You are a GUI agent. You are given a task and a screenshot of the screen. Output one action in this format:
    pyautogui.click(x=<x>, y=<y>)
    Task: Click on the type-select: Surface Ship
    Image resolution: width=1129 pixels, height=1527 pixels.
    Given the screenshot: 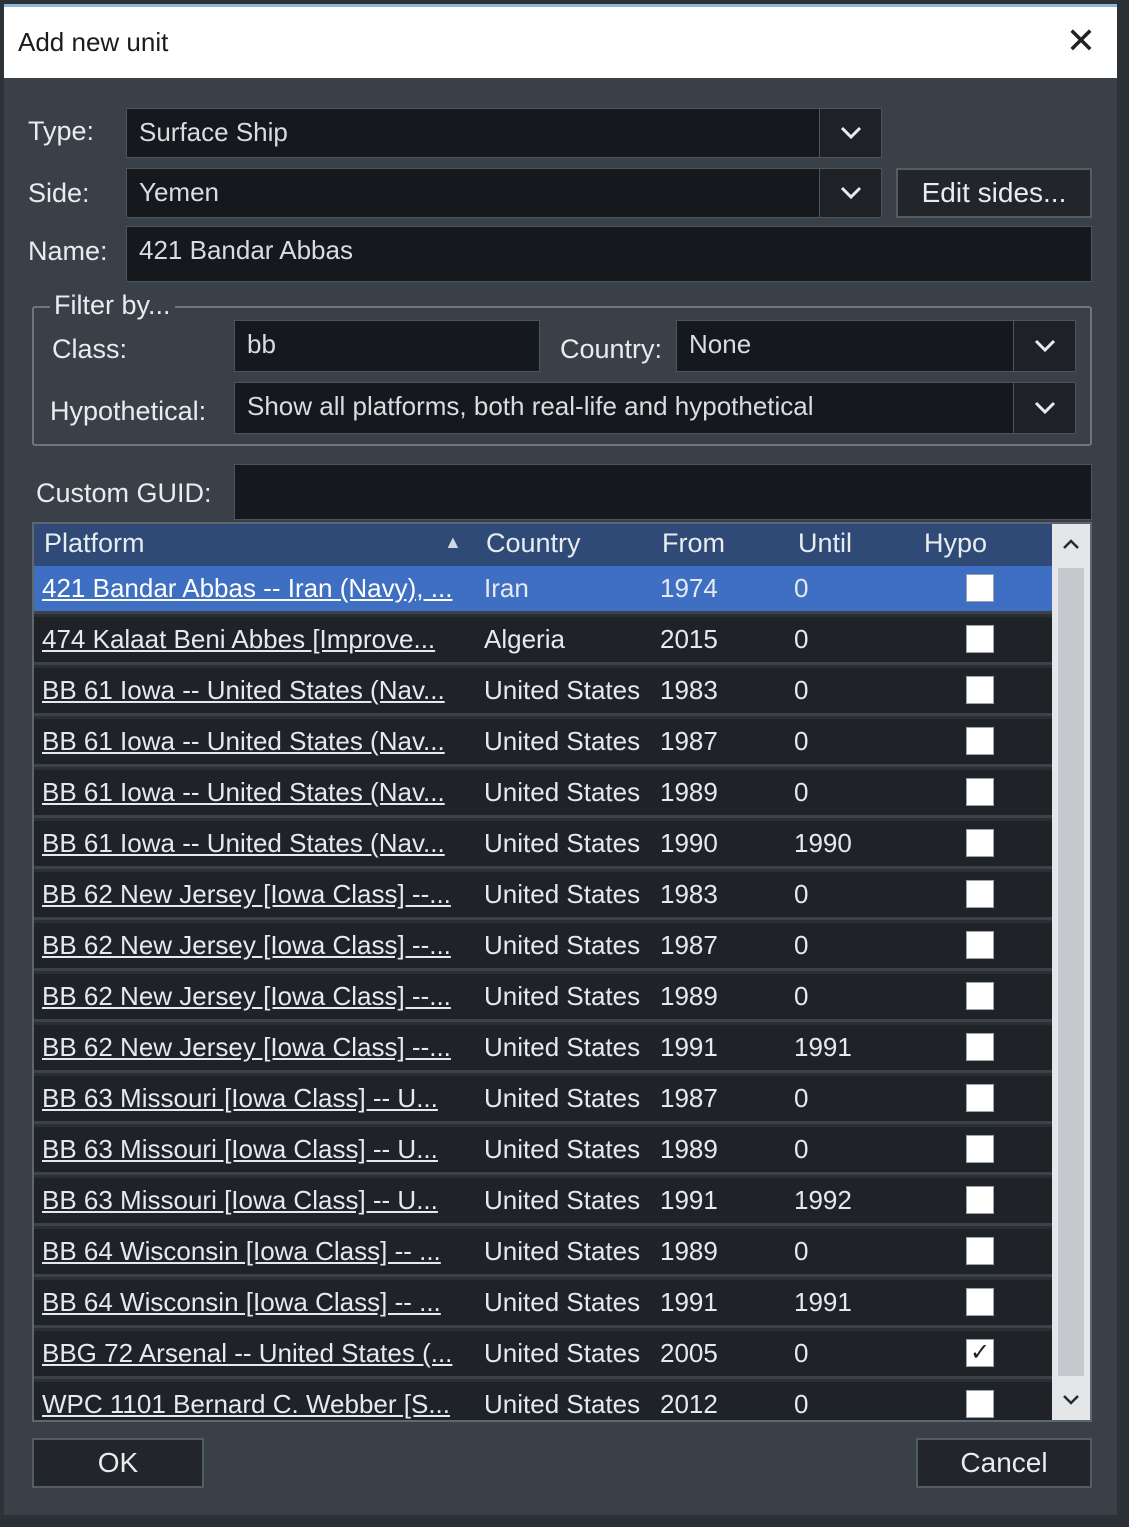 What is the action you would take?
    pyautogui.click(x=504, y=133)
    